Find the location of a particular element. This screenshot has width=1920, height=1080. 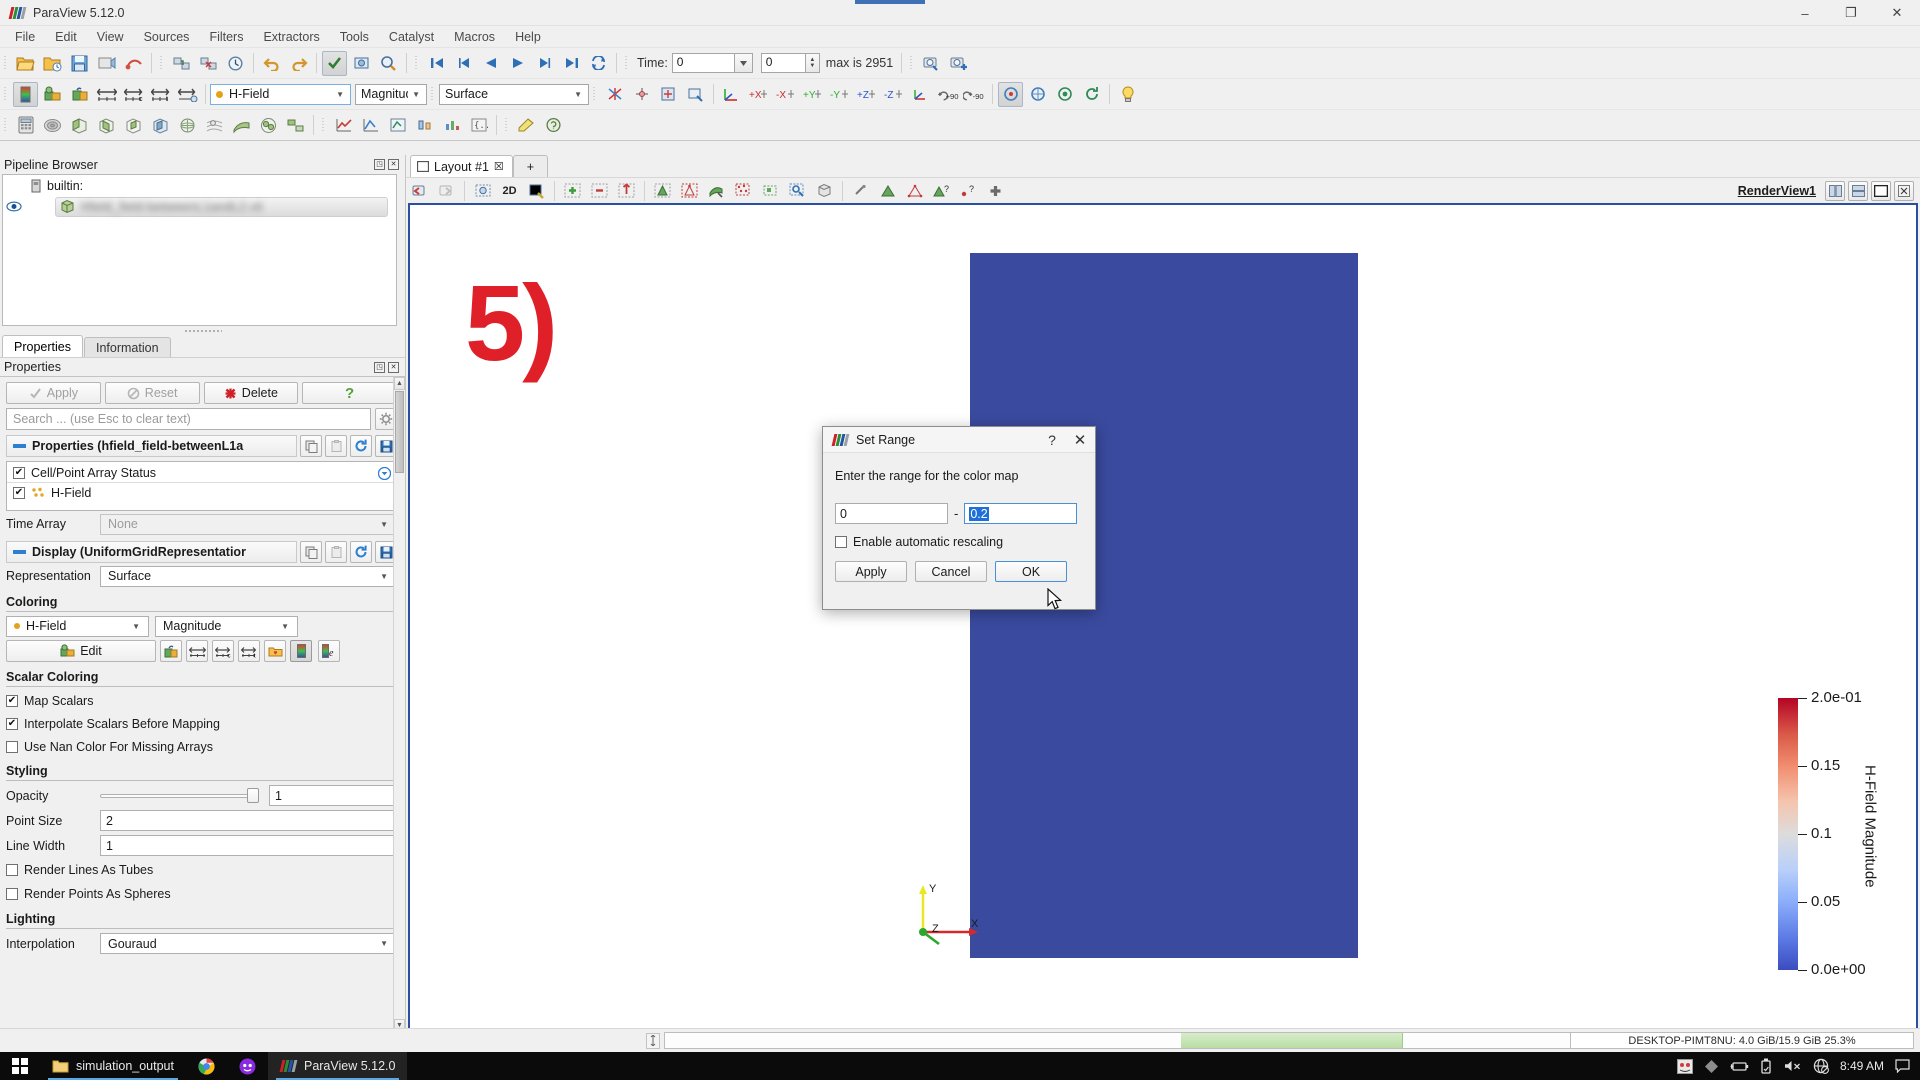

previous-frame-icon is located at coordinates (463, 63).